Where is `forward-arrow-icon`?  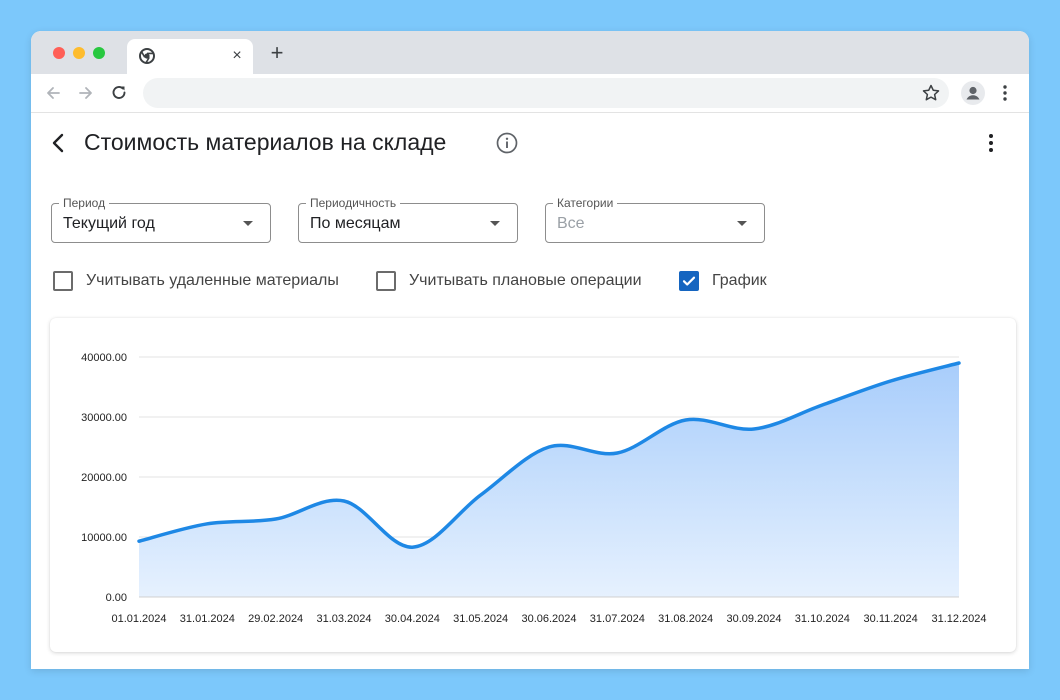 forward-arrow-icon is located at coordinates (86, 93).